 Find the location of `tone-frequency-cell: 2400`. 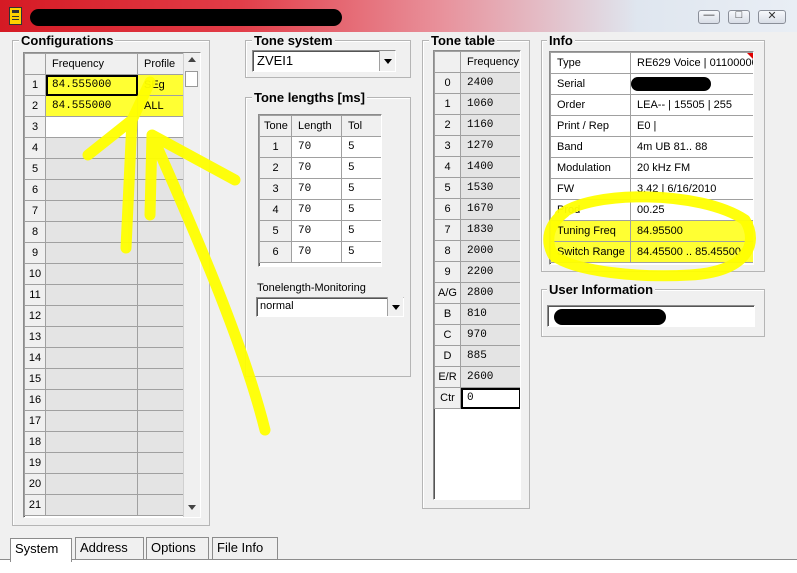

tone-frequency-cell: 2400 is located at coordinates (490, 83).